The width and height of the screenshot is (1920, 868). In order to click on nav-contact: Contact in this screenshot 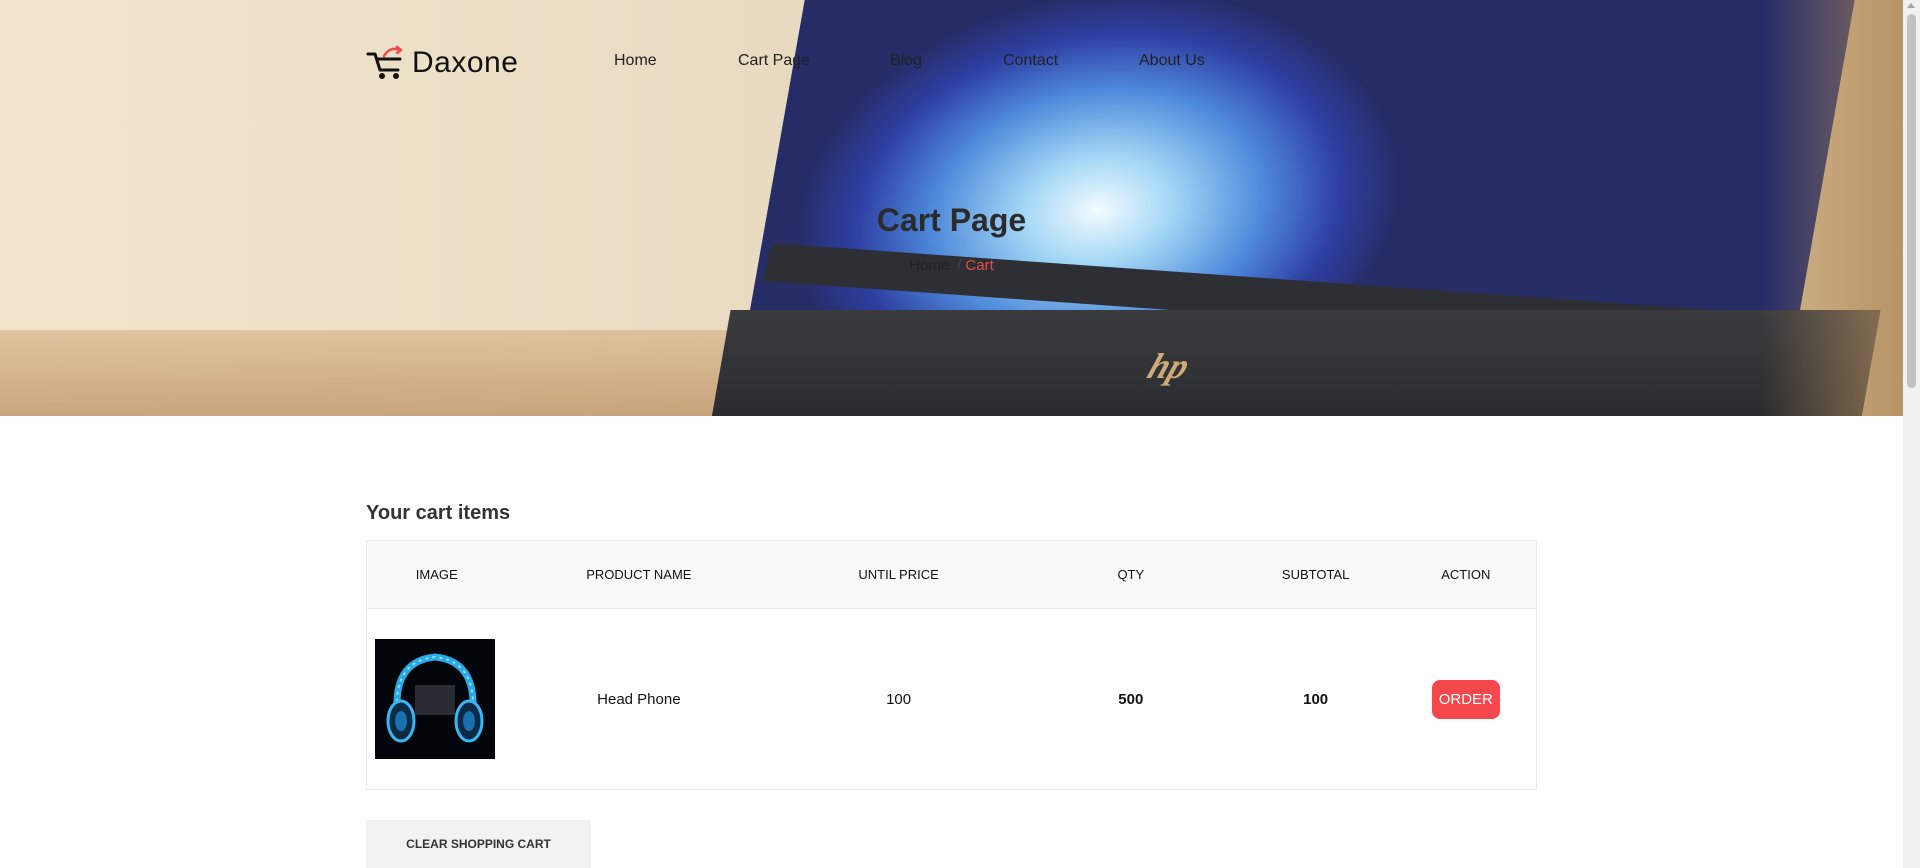, I will do `click(1071, 61)`.